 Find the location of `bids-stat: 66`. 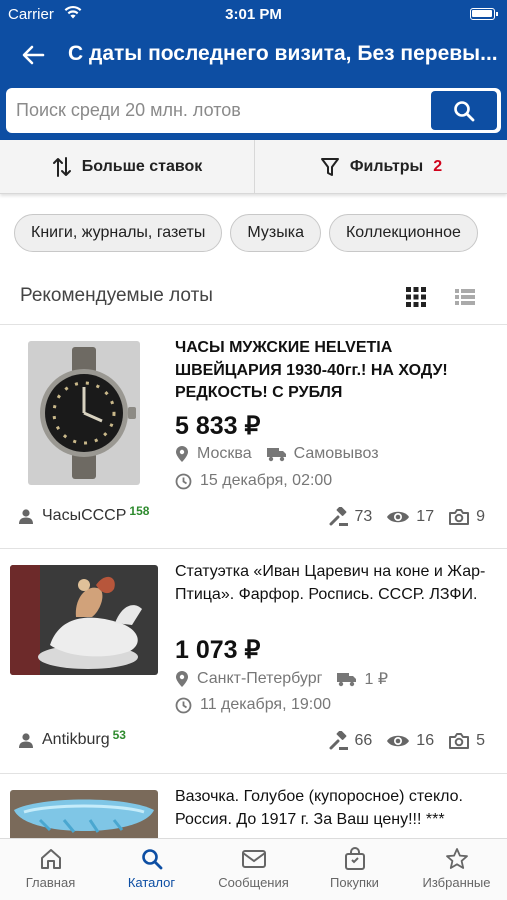

bids-stat: 66 is located at coordinates (351, 741).